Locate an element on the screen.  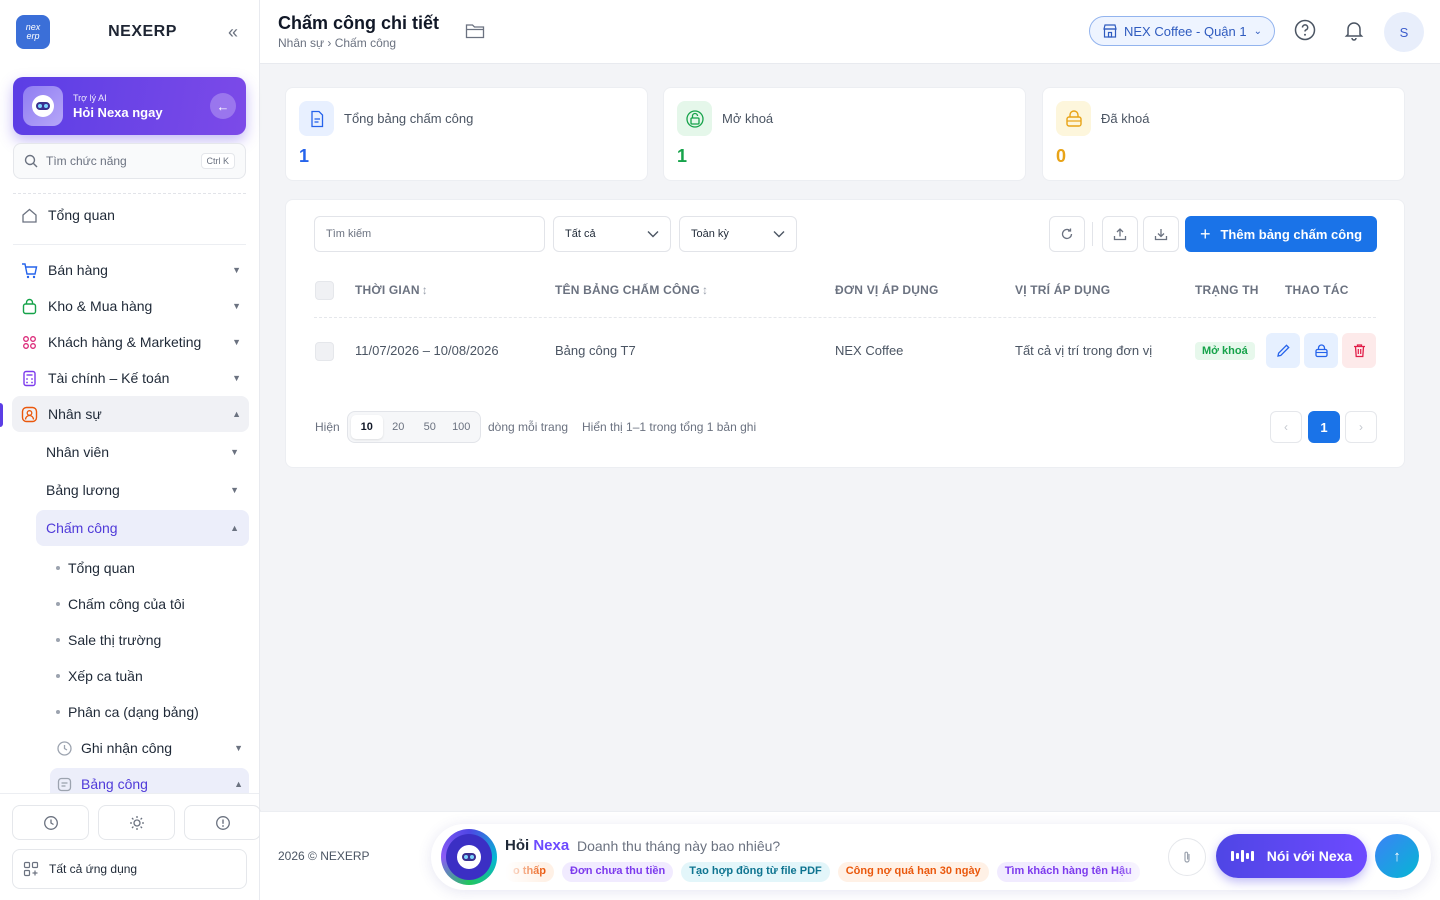
help-icon is located at coordinates (1305, 30).